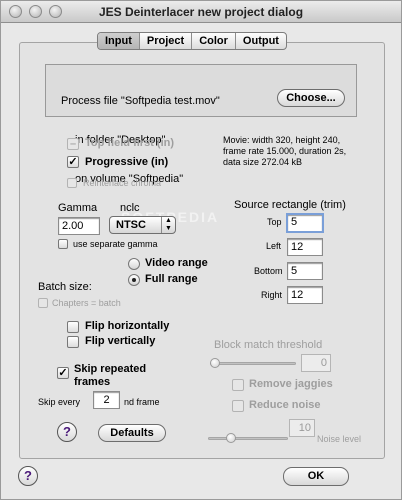 The image size is (402, 500). I want to click on panel-help-button: ?, so click(67, 432).